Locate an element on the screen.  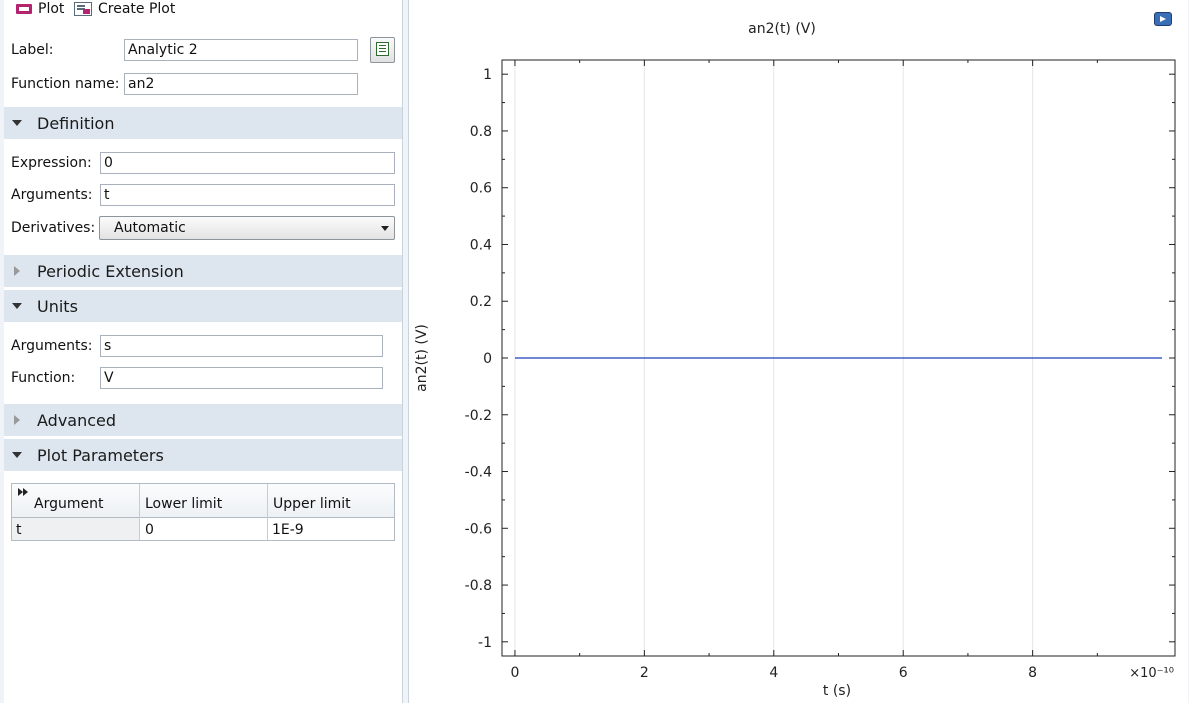
y-tick-label: -0.8 is located at coordinates (478, 586).